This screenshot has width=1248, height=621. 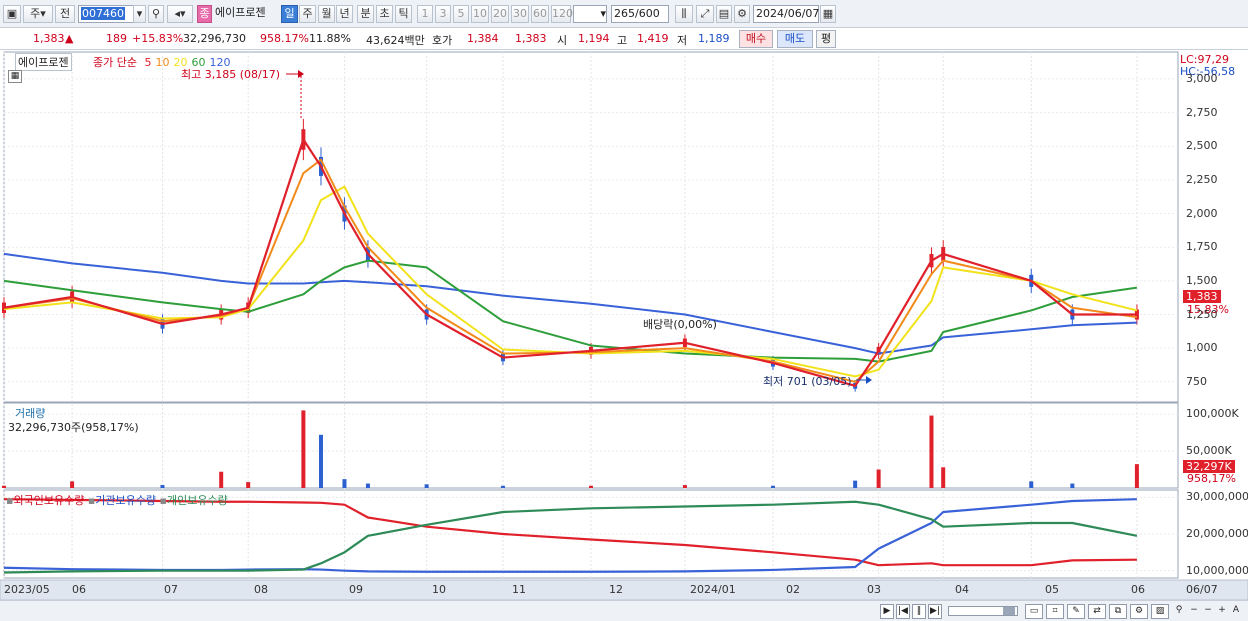 What do you see at coordinates (786, 14) in the screenshot?
I see `date-input: 2024/06/07` at bounding box center [786, 14].